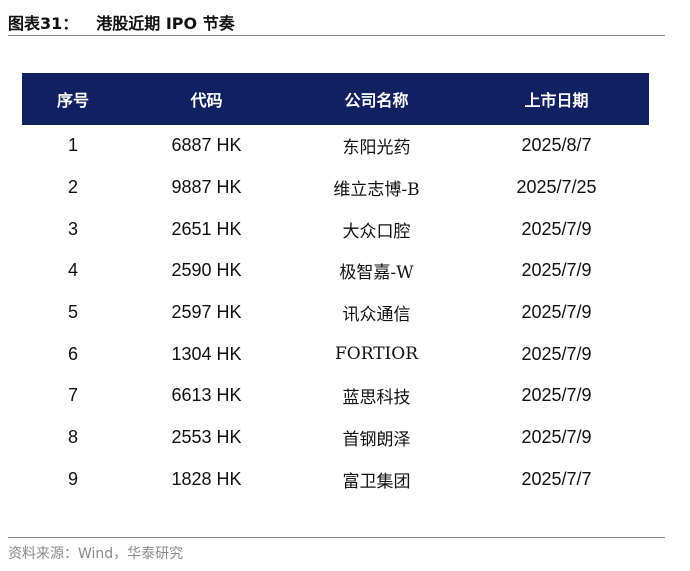 This screenshot has width=690, height=571. I want to click on table-row: 2 9887 HK 维立志博-B 2025/7/25, so click(335, 188).